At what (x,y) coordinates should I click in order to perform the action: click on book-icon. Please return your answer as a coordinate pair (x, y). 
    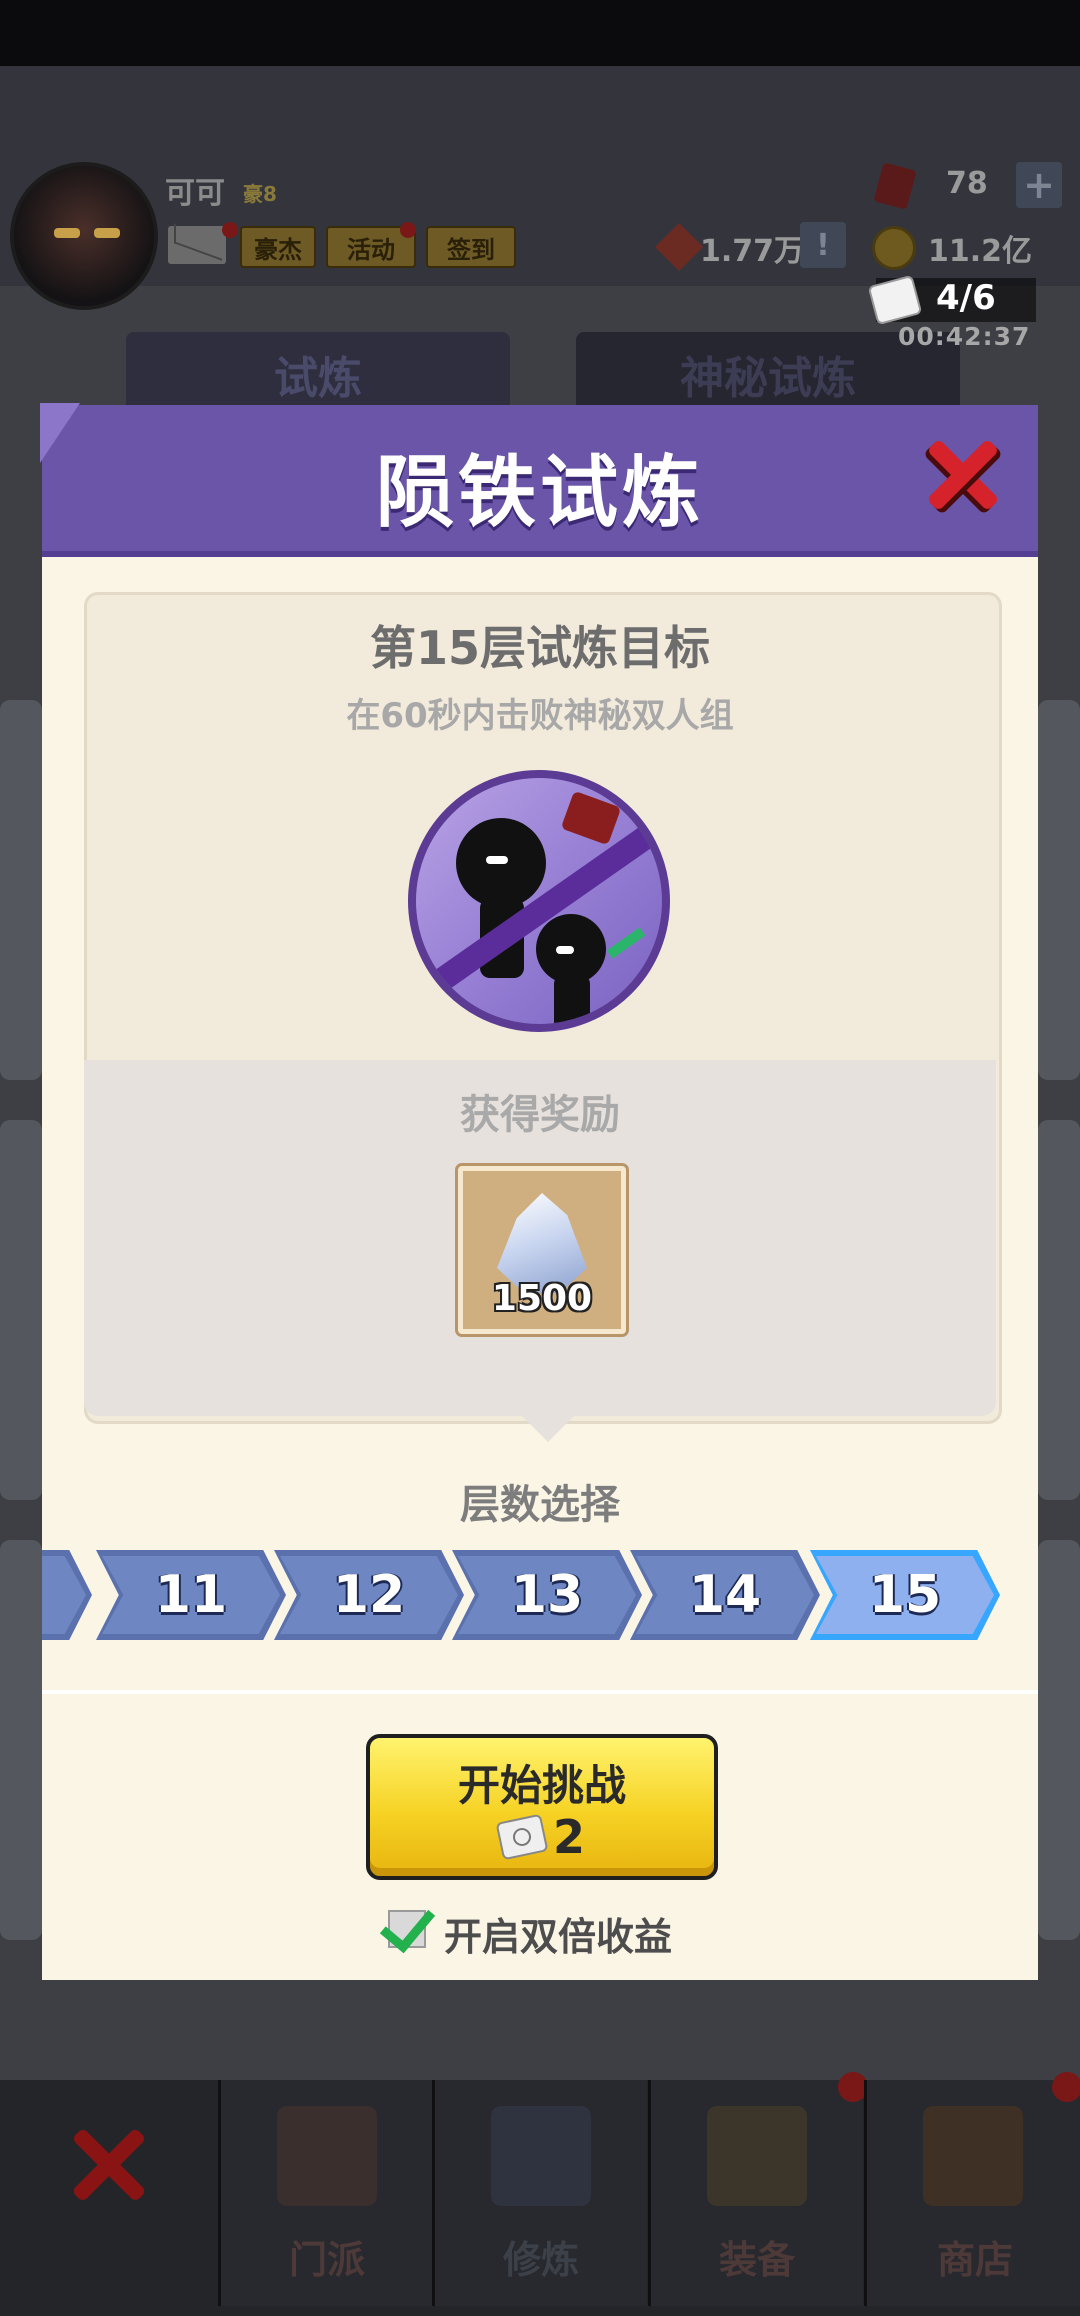
    Looking at the image, I should click on (541, 2156).